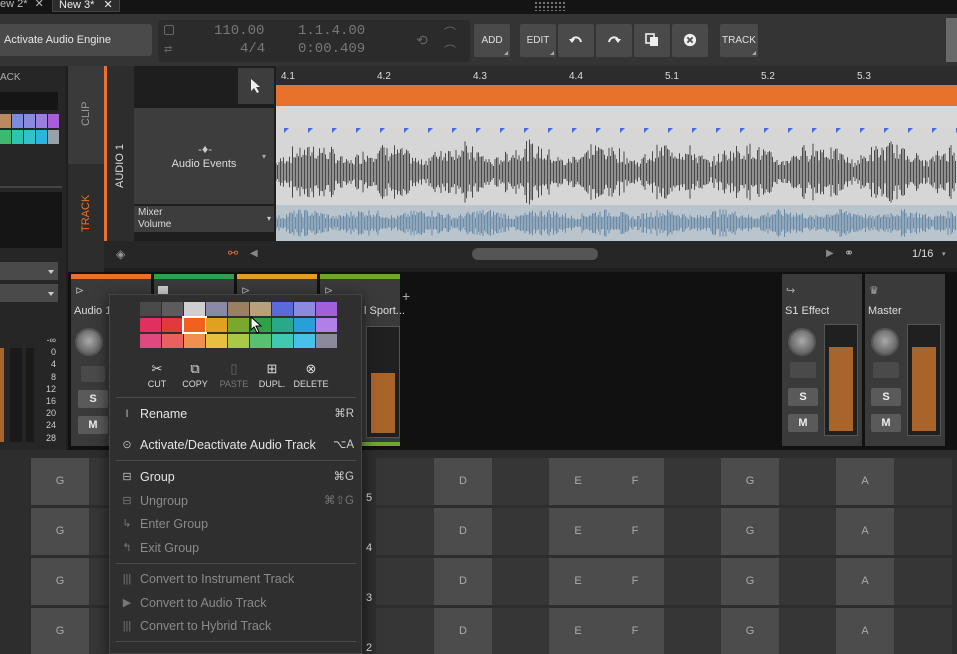  Describe the element at coordinates (492, 40) in the screenshot. I see `add-button: ADD` at that location.